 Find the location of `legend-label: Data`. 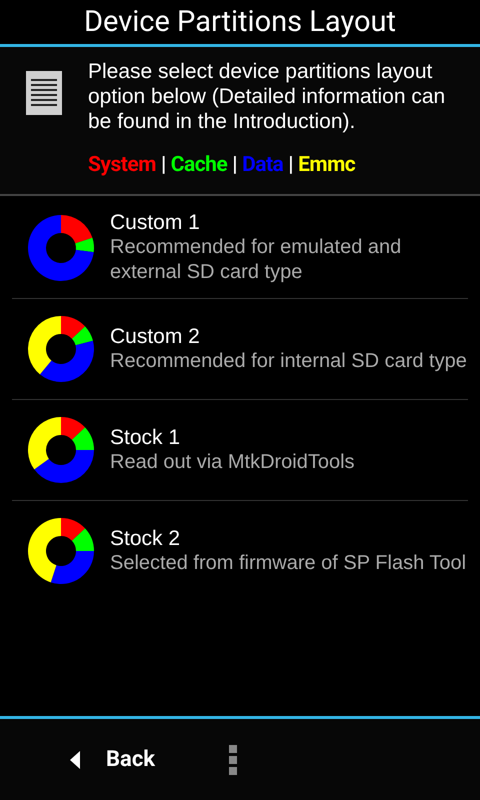

legend-label: Data is located at coordinates (263, 165).